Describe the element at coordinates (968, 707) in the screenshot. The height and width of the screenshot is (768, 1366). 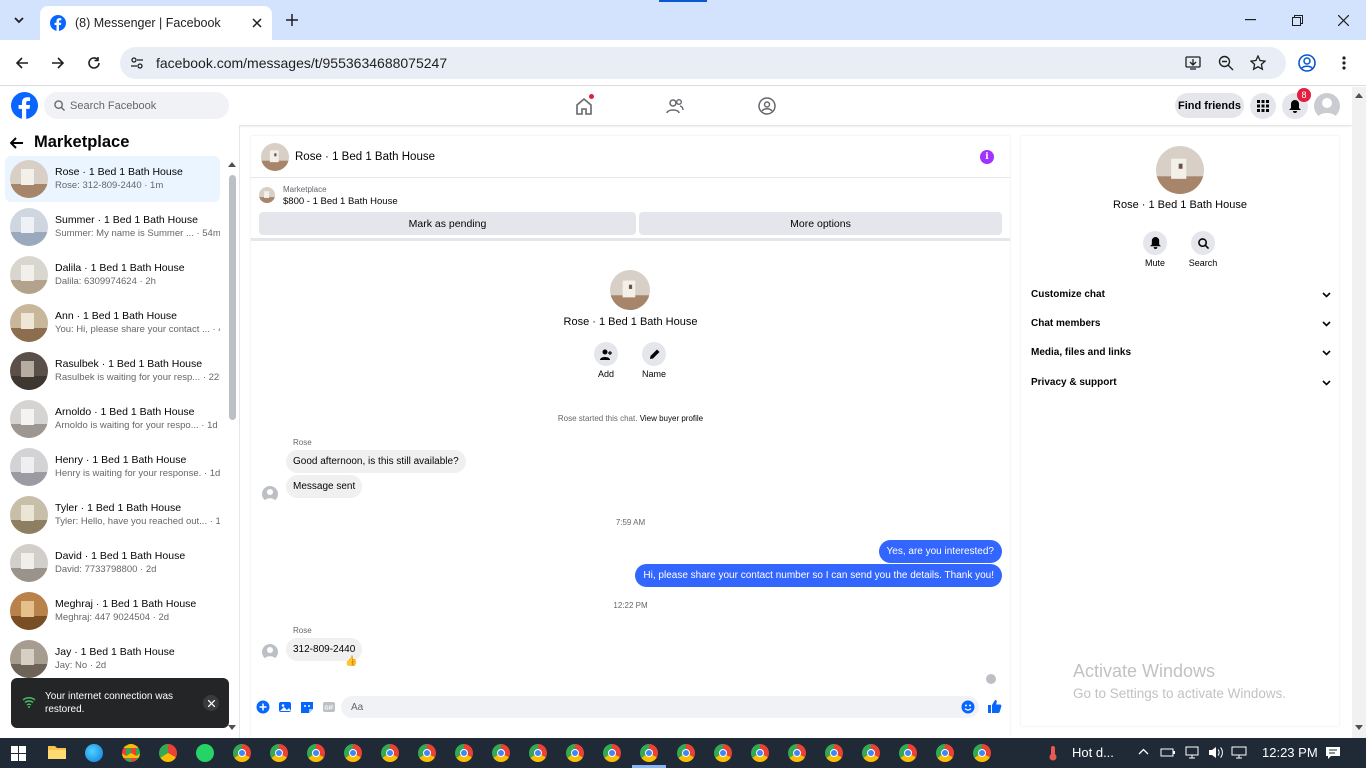
I see `emoji-icon` at that location.